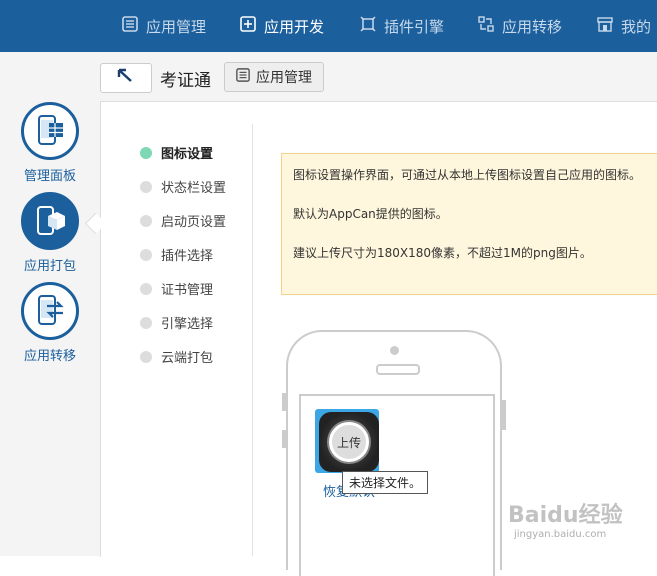 The image size is (657, 576). What do you see at coordinates (486, 26) in the screenshot?
I see `transfer-icon` at bounding box center [486, 26].